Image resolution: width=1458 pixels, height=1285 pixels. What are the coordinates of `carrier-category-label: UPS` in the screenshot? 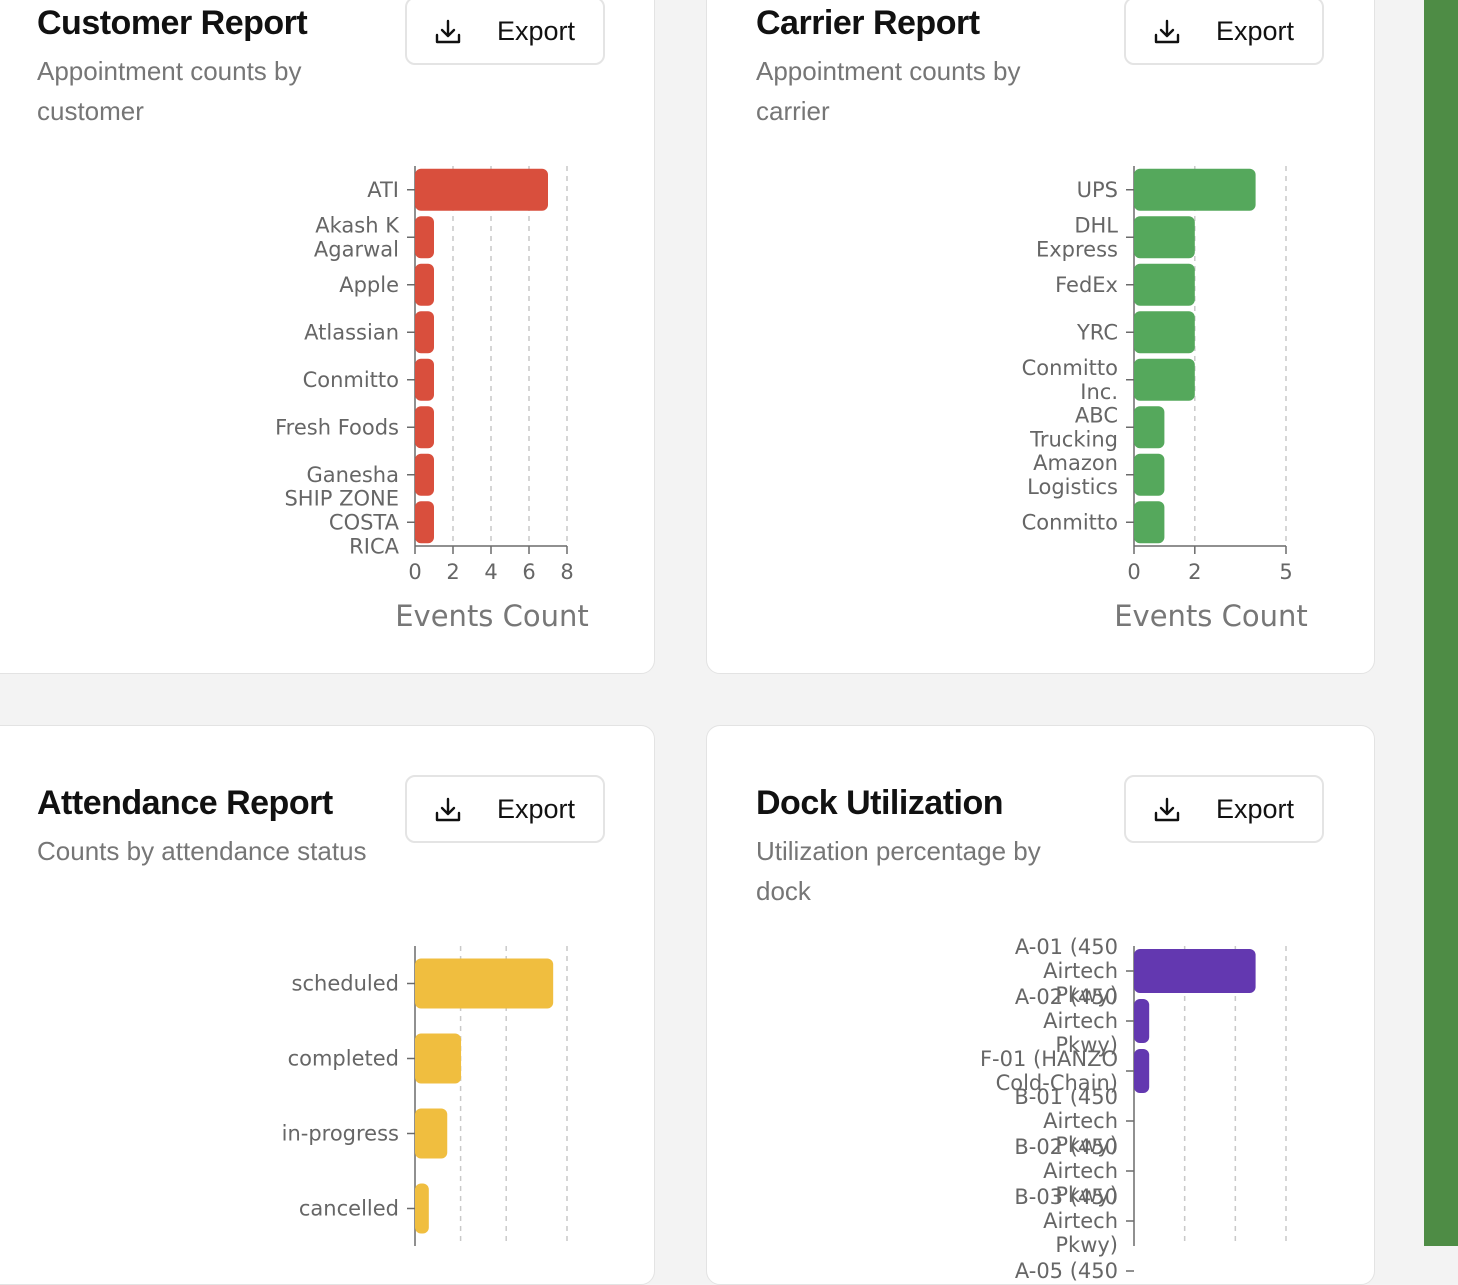 It's located at (1097, 190).